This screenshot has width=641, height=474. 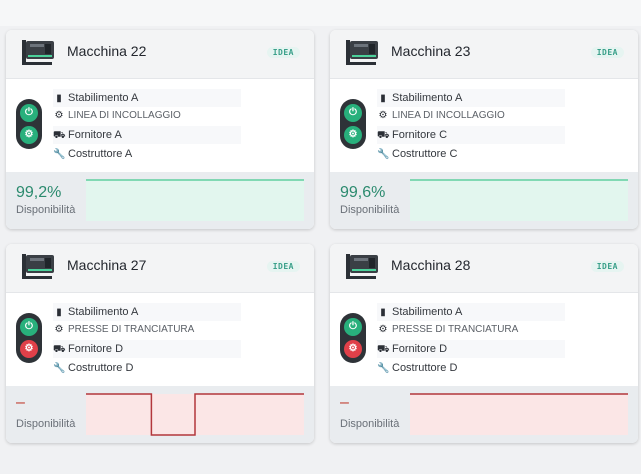 I want to click on machine-title: Macchina 28, so click(x=431, y=265).